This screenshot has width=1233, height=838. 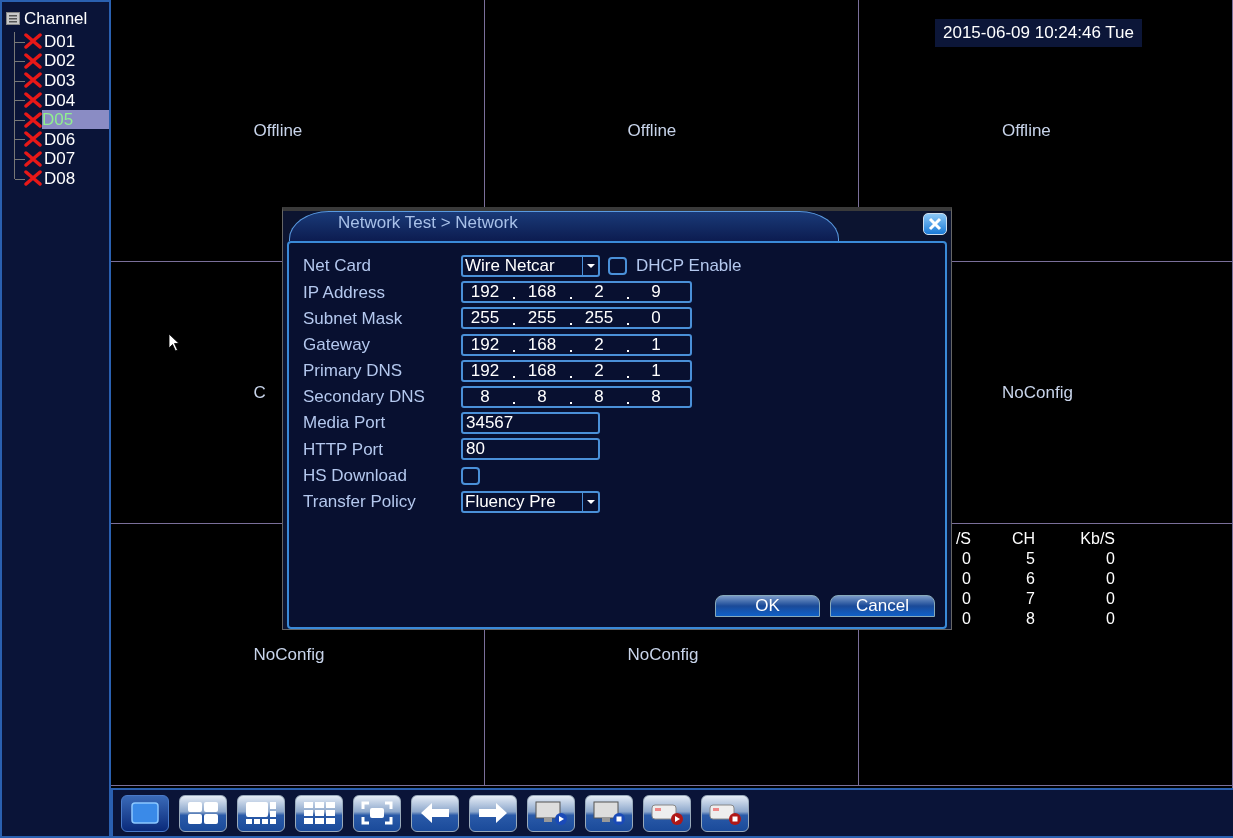 I want to click on channel-item: D04, so click(x=60, y=100).